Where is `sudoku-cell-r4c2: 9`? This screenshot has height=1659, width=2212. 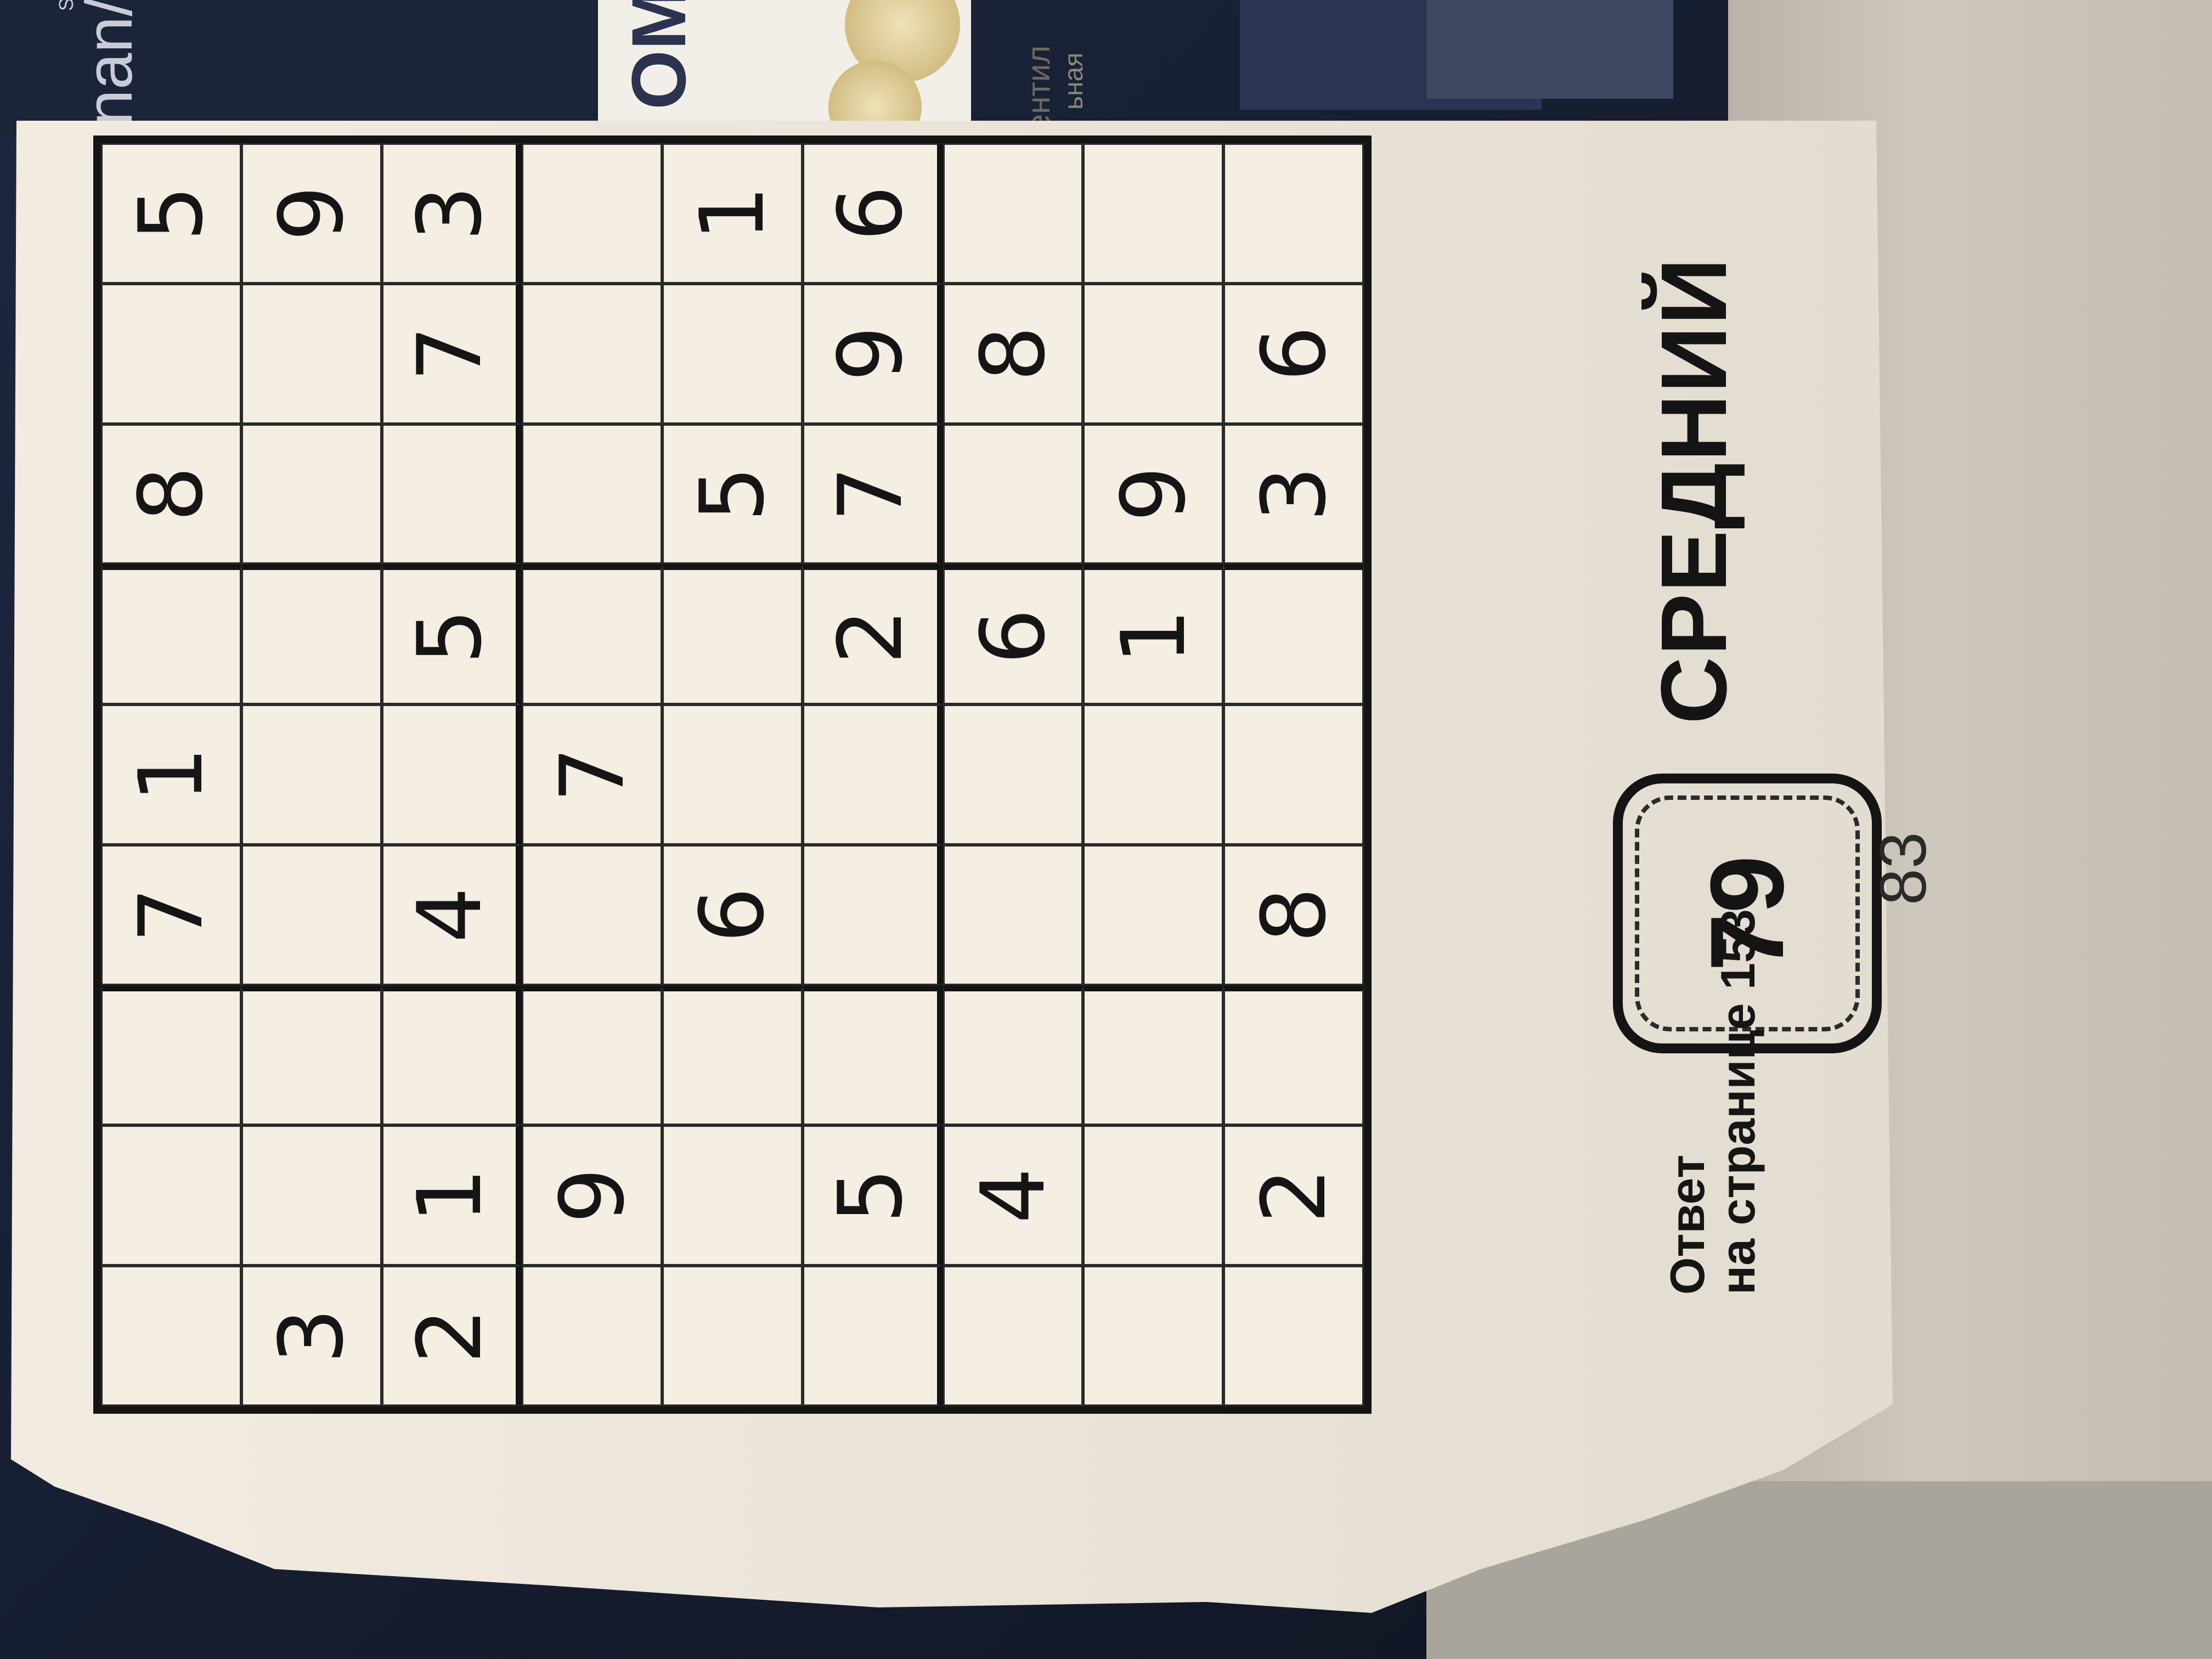
sudoku-cell-r4c2: 9 is located at coordinates (592, 1195).